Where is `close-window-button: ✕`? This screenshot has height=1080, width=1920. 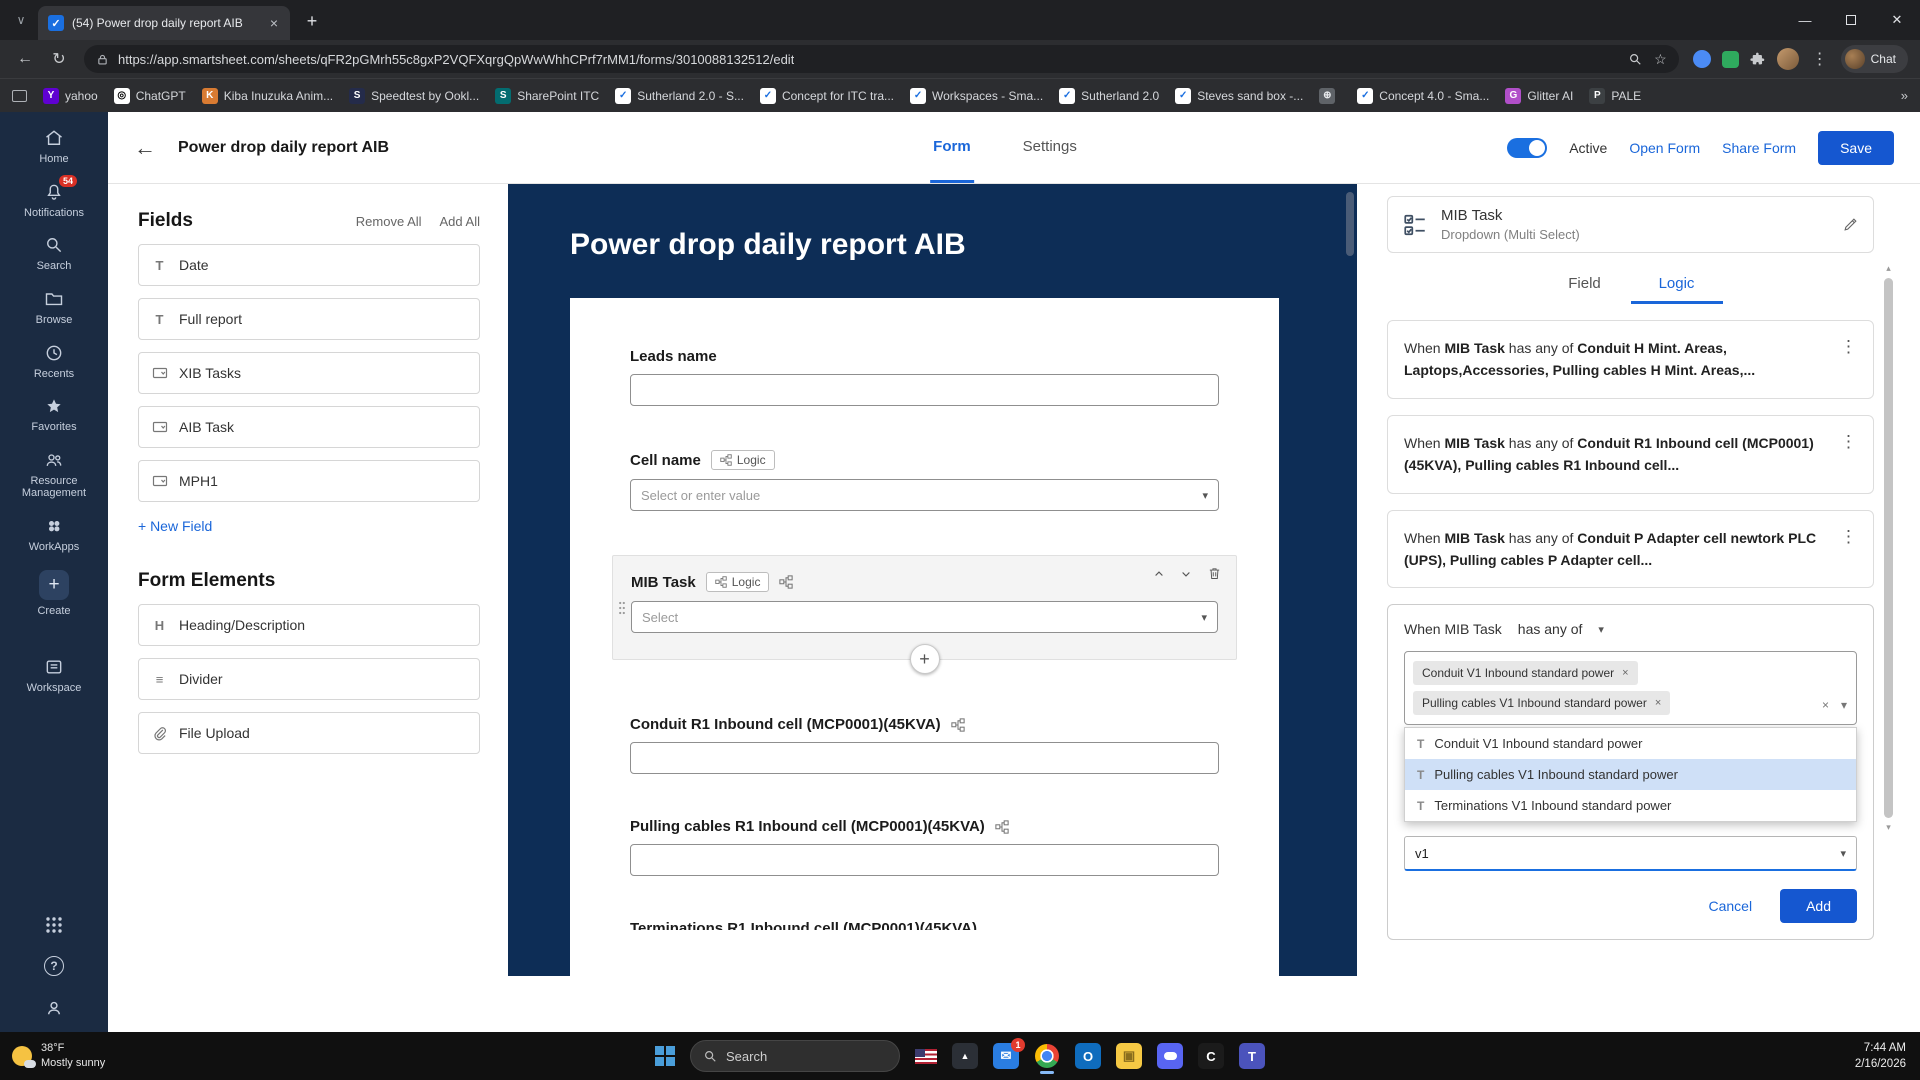
close-window-button: ✕ is located at coordinates (1897, 20).